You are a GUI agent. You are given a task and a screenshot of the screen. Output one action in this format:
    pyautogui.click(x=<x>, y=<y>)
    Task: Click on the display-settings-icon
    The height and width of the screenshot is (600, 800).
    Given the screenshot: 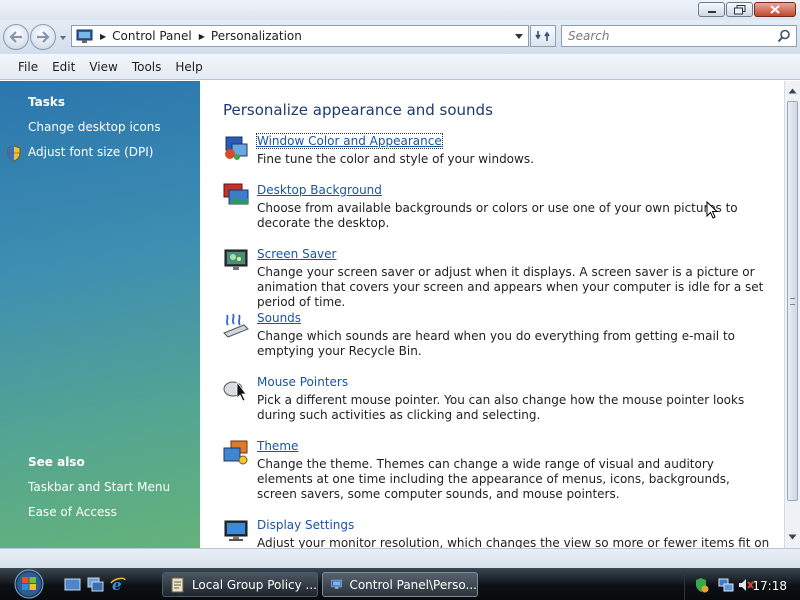 What is the action you would take?
    pyautogui.click(x=236, y=530)
    